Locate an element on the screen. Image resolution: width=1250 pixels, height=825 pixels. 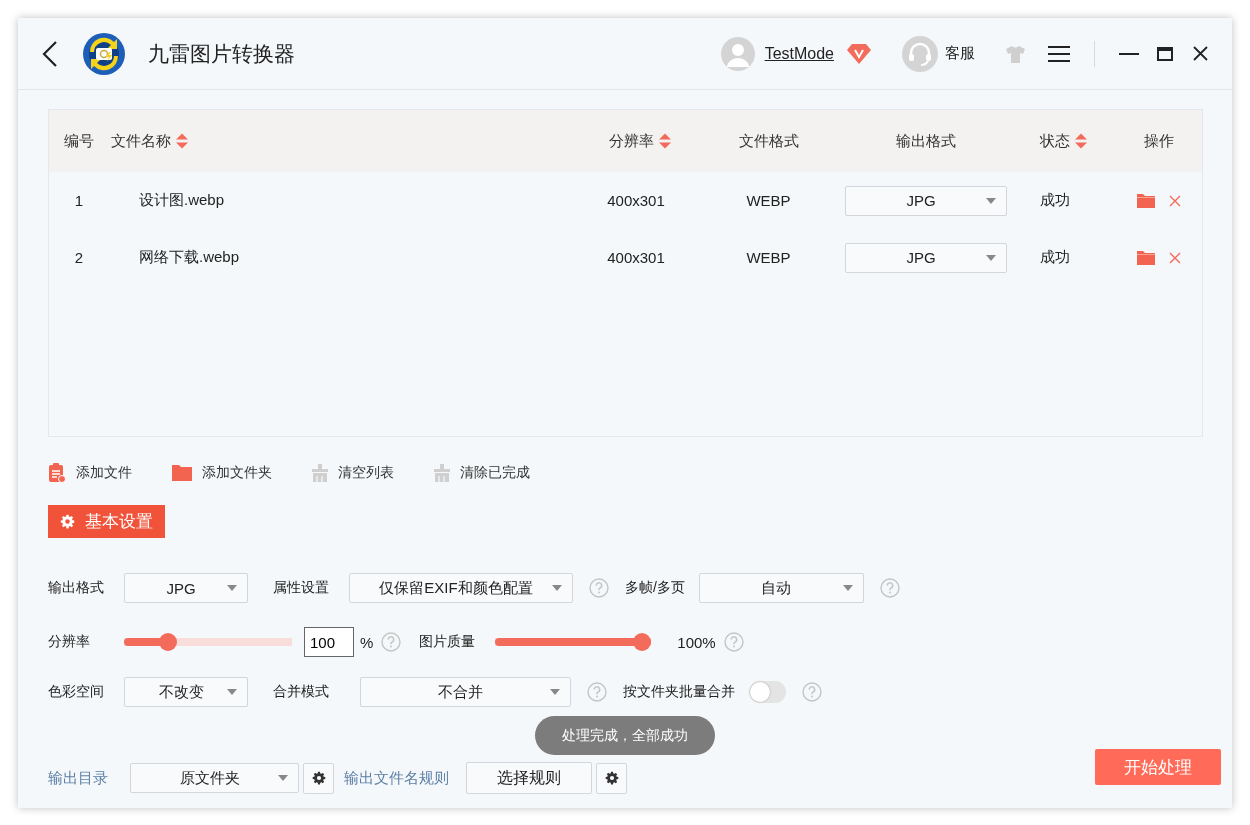
field-label: 属性设置 is located at coordinates (301, 588).